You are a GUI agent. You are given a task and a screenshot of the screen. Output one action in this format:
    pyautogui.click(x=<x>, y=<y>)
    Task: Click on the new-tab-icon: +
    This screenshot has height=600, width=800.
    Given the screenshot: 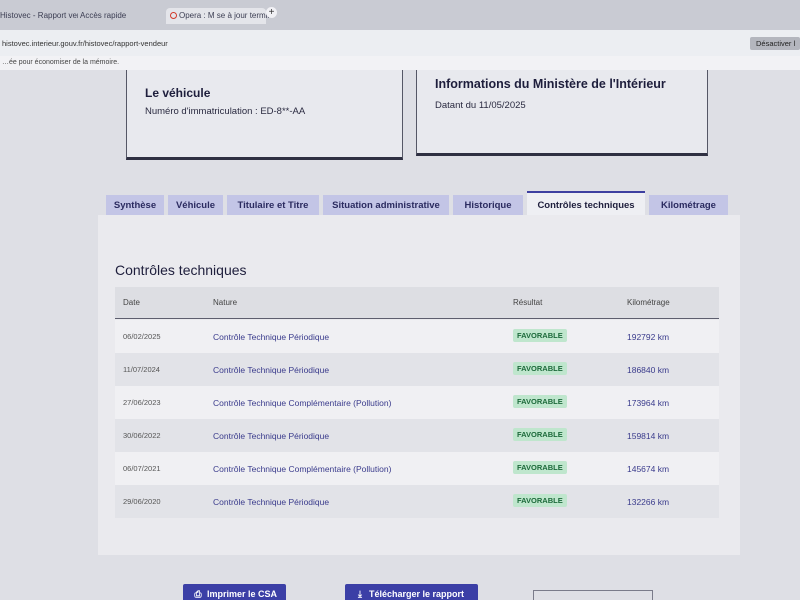 What is the action you would take?
    pyautogui.click(x=271, y=12)
    